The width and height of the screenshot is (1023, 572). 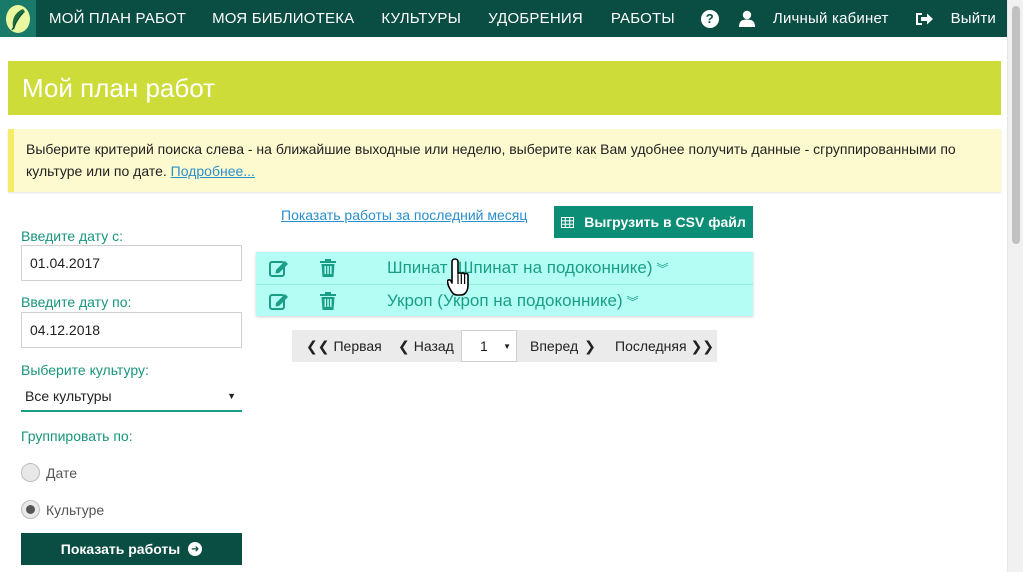 What do you see at coordinates (77, 436) in the screenshot?
I see `group-label: Группировать по:` at bounding box center [77, 436].